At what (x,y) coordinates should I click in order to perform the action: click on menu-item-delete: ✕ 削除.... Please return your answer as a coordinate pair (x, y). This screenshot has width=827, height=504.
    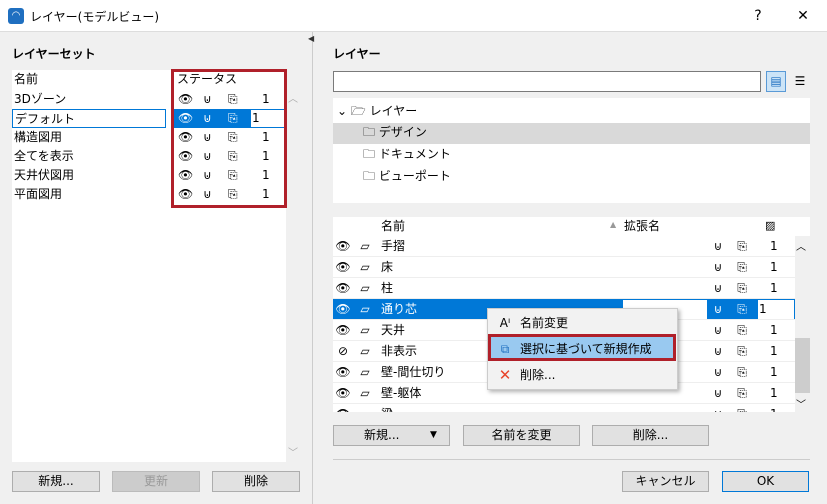
    Looking at the image, I should click on (582, 375).